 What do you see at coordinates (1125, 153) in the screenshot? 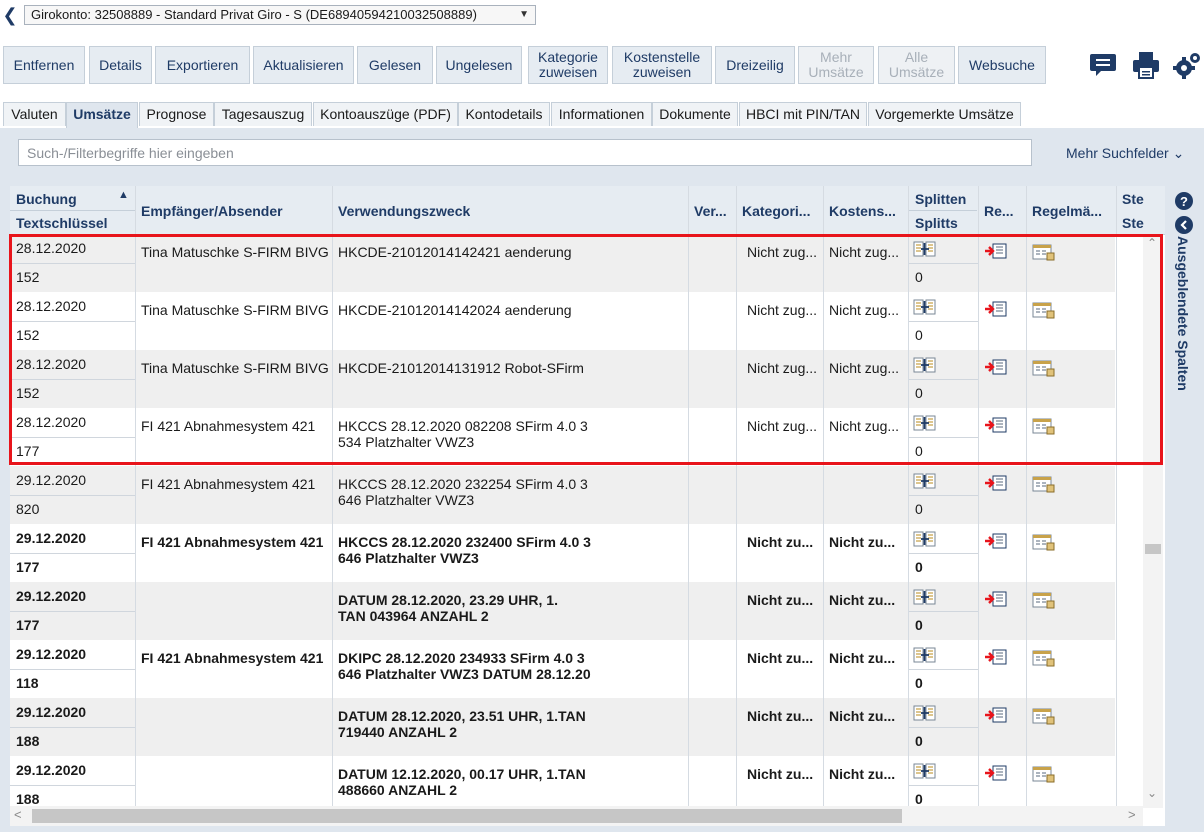
I see `more-search-fields-button: Mehr Suchfelder ⌄` at bounding box center [1125, 153].